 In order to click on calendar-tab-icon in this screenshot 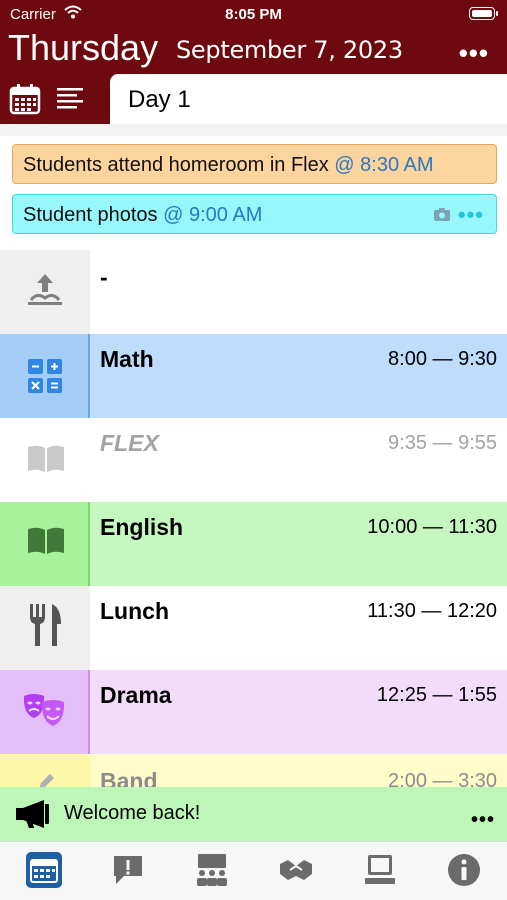, I will do `click(44, 870)`.